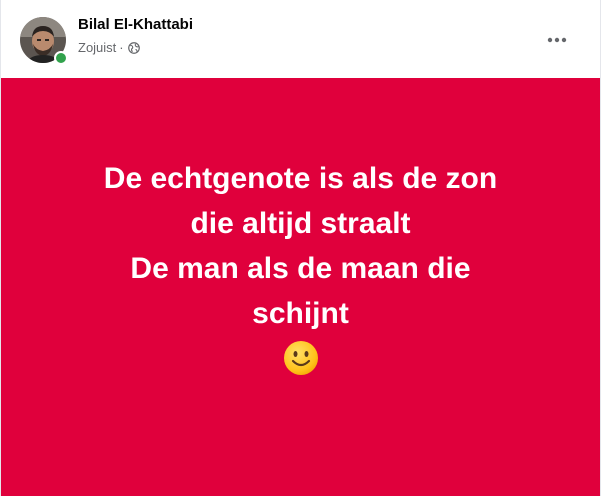  What do you see at coordinates (300, 178) in the screenshot?
I see `post-text-line: De echtgenote is als de zon` at bounding box center [300, 178].